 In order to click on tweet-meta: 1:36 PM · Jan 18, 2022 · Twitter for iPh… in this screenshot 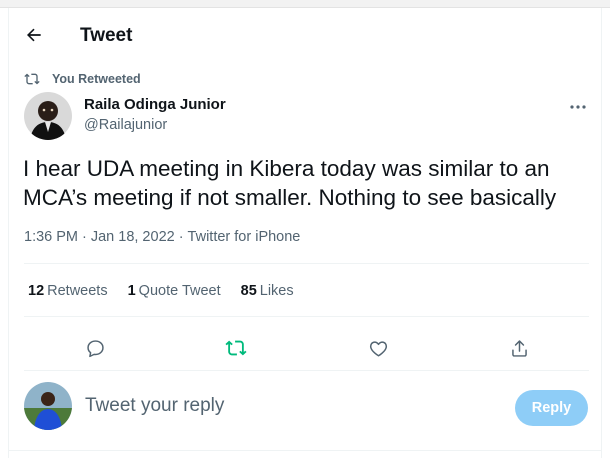, I will do `click(162, 237)`.